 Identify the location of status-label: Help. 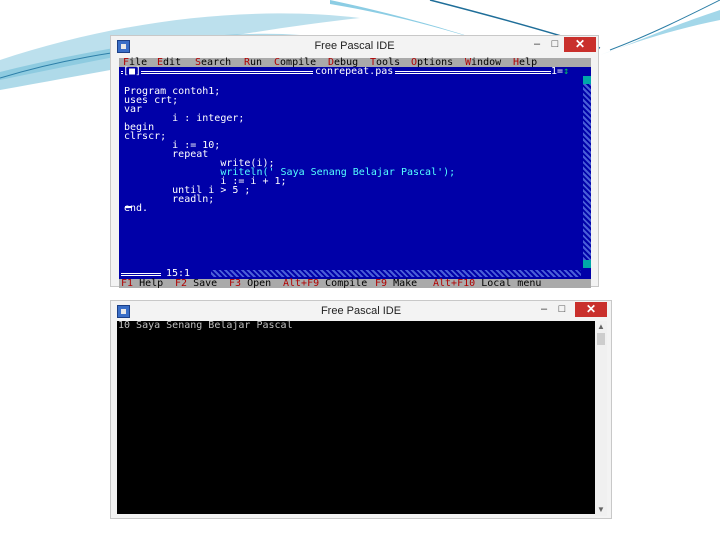
(151, 283).